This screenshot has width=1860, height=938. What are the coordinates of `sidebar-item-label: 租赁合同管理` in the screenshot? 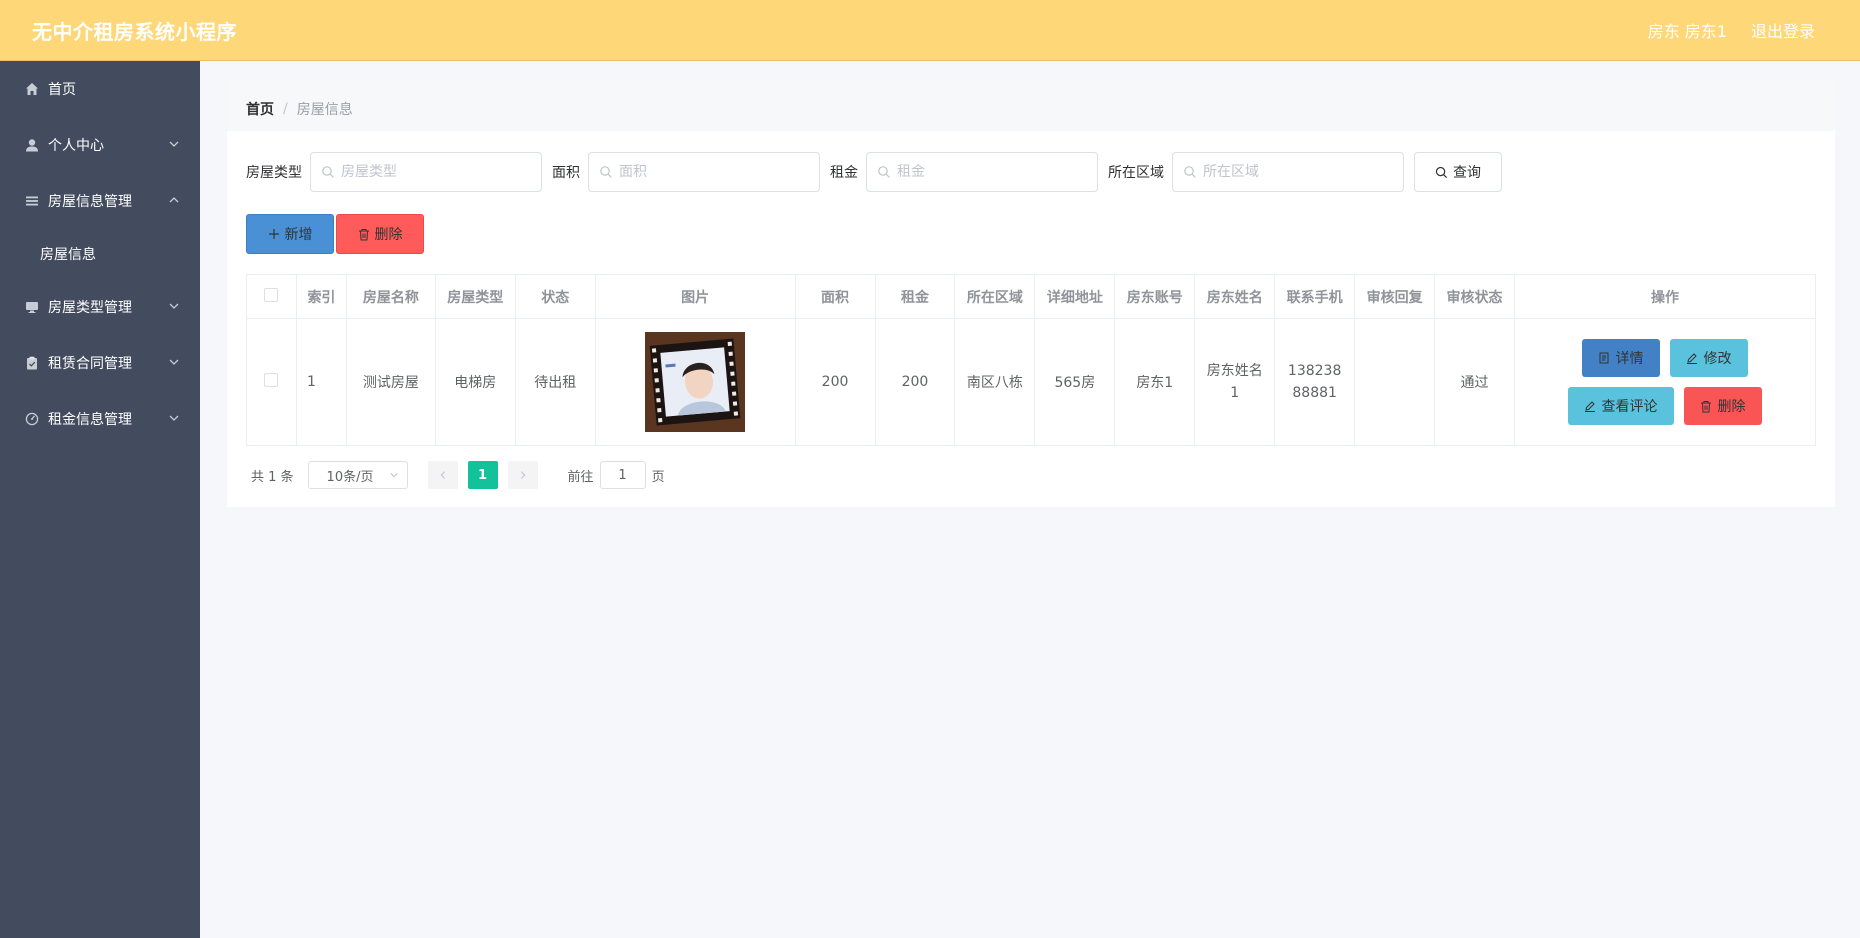 It's located at (90, 364).